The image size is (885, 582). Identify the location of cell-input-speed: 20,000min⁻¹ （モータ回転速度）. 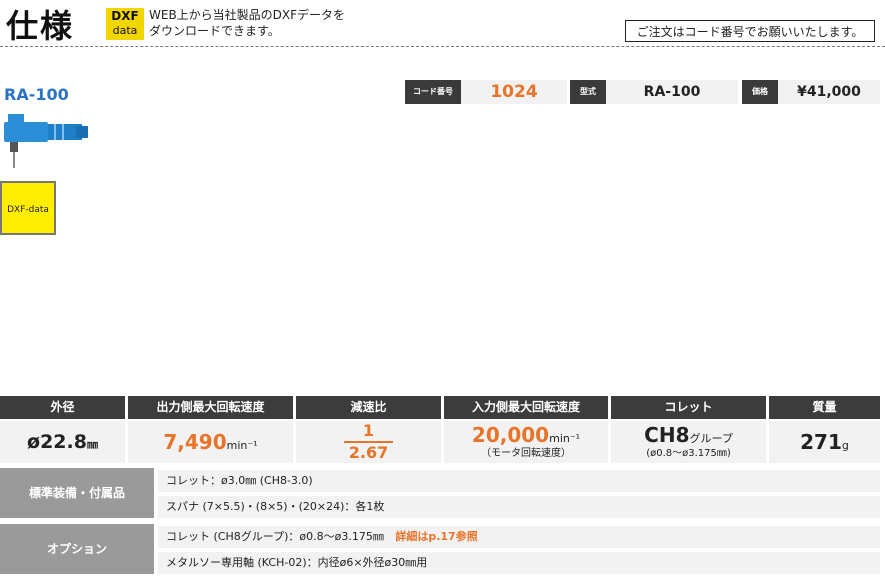
(526, 442).